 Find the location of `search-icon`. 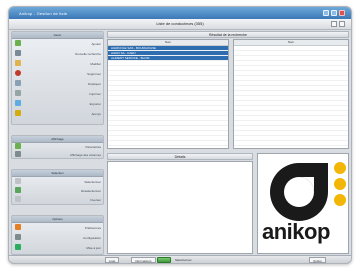

search-icon is located at coordinates (18, 53).